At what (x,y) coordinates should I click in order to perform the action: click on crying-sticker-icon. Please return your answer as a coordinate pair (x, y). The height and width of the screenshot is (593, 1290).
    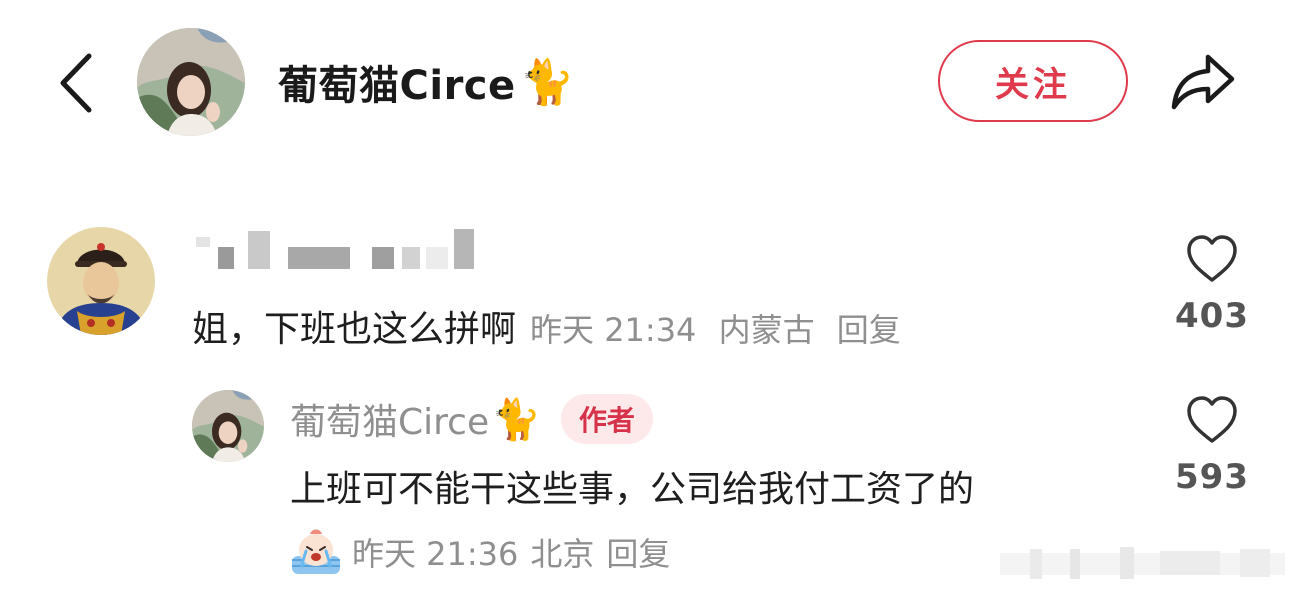
    Looking at the image, I should click on (316, 551).